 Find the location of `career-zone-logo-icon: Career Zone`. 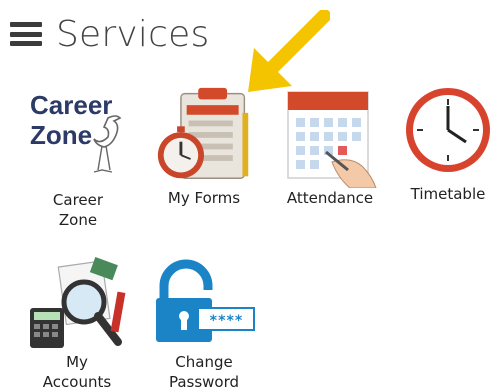

career-zone-logo-icon: Career Zone is located at coordinates (76, 131).